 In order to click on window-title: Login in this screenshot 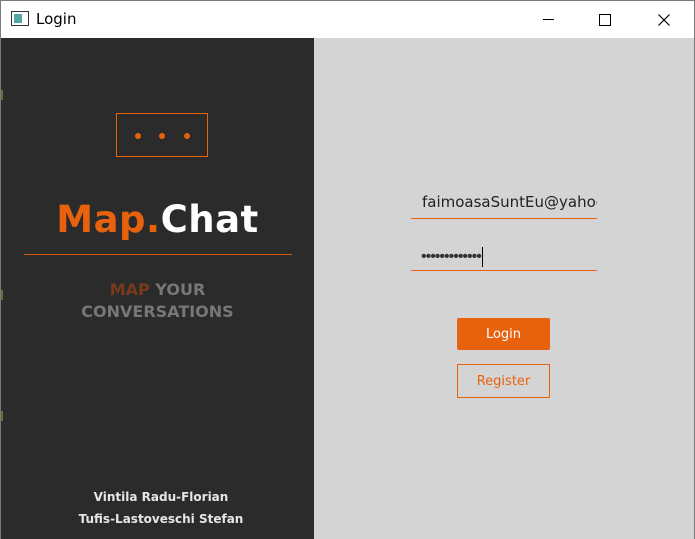, I will do `click(56, 19)`.